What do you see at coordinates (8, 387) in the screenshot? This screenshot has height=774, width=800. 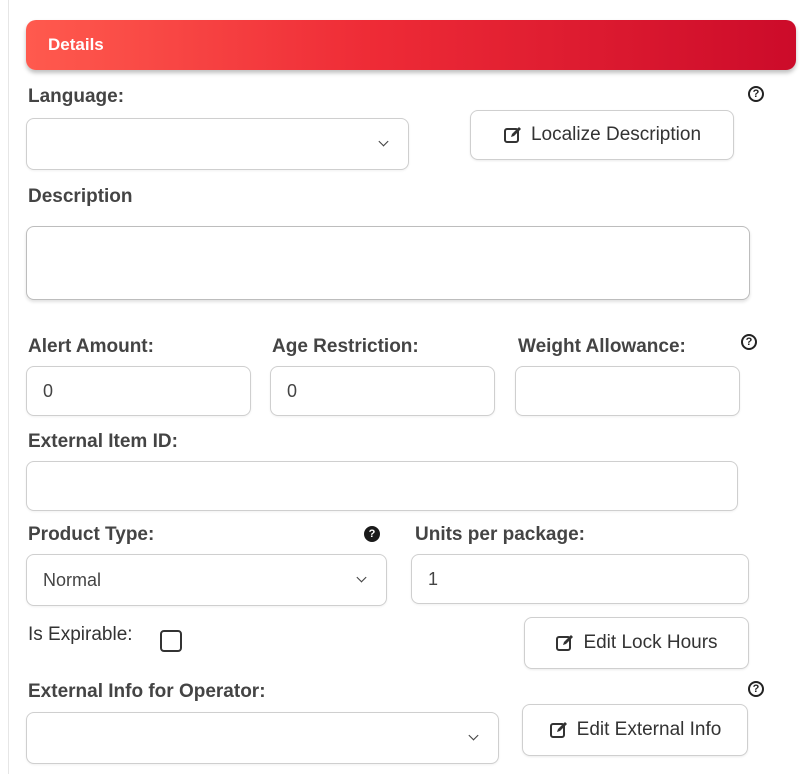 I see `left-border` at bounding box center [8, 387].